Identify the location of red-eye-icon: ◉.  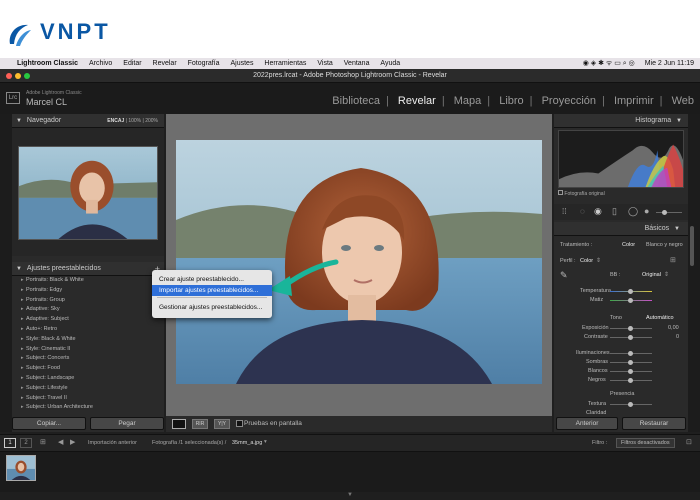
(598, 211).